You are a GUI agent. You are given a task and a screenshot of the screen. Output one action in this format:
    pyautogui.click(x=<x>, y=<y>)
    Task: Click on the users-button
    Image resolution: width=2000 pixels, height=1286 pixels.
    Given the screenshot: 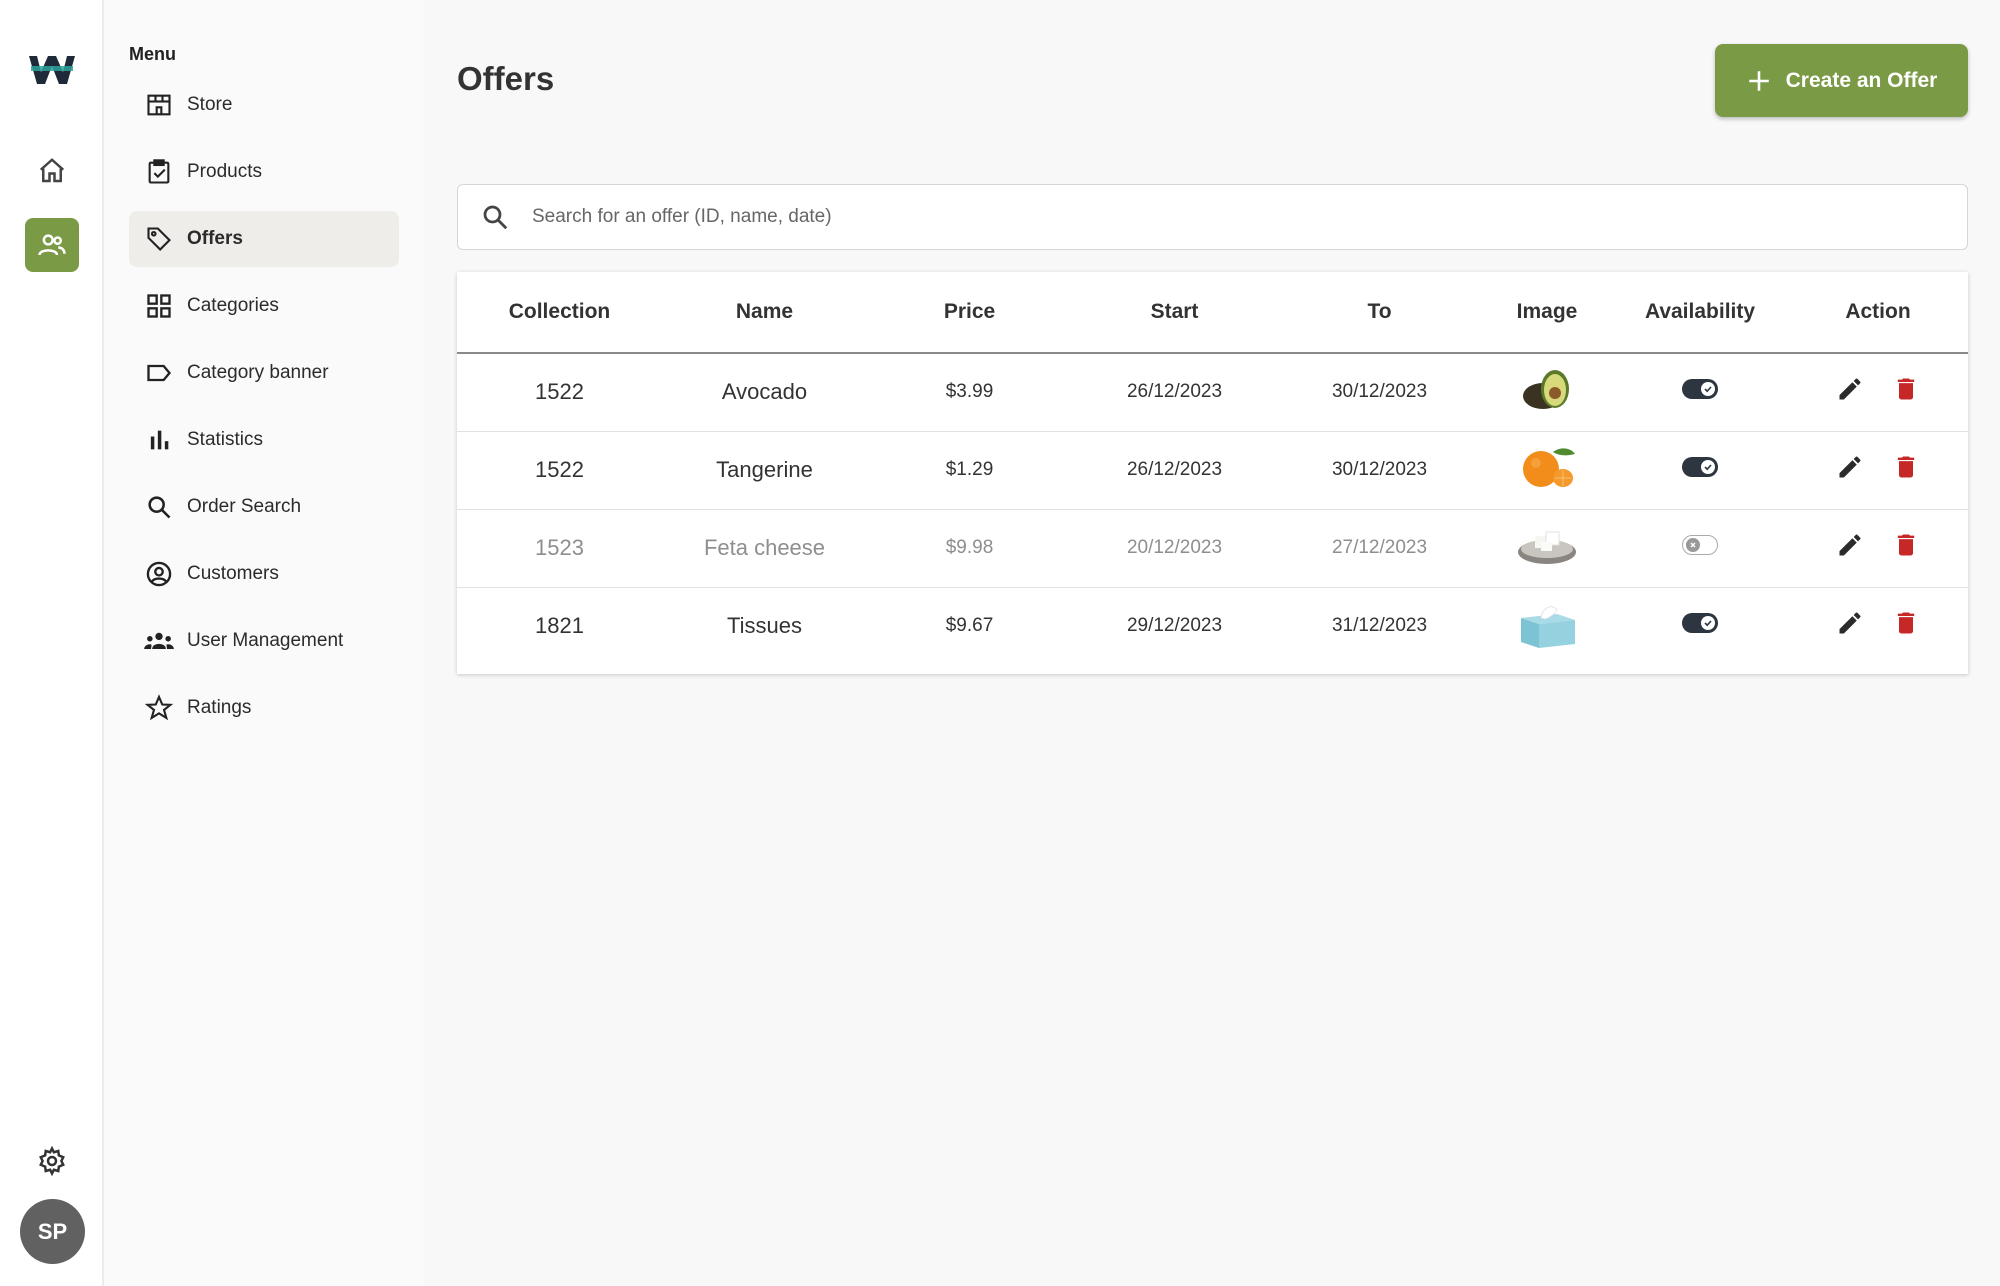 What is the action you would take?
    pyautogui.click(x=52, y=245)
    